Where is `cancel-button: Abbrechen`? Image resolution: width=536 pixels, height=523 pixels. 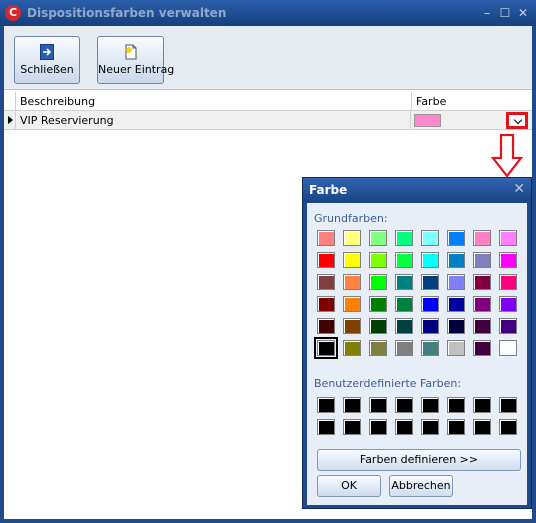 cancel-button: Abbrechen is located at coordinates (421, 486).